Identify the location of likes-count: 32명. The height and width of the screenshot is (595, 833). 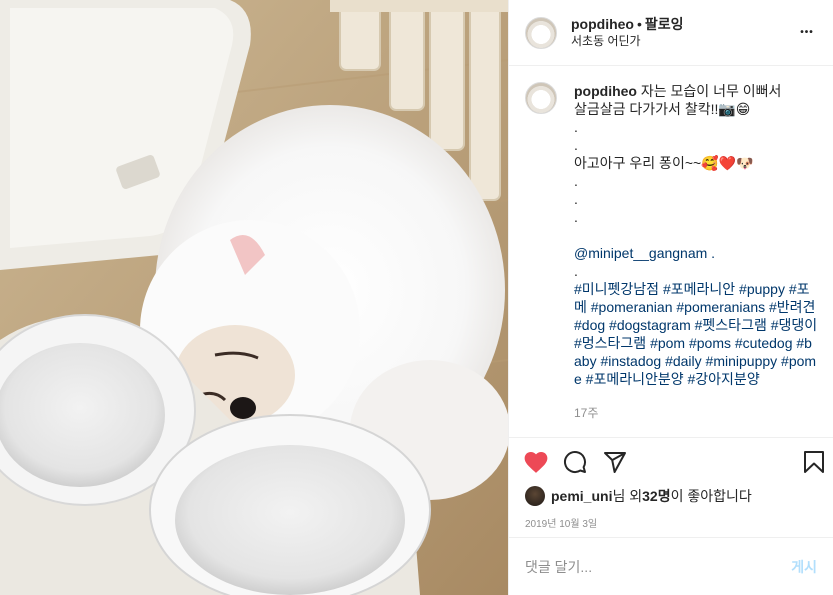
(656, 496).